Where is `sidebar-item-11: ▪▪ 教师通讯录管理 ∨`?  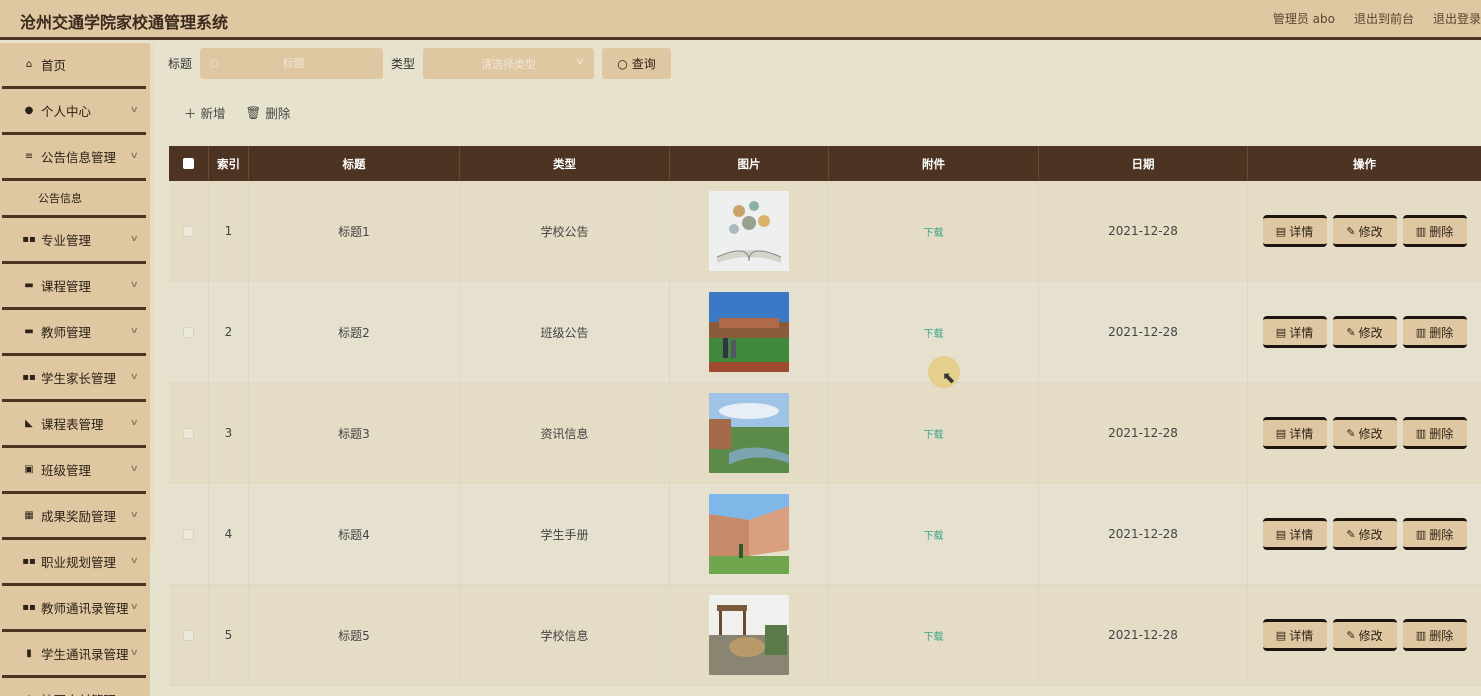
sidebar-item-11: ▪▪ 教师通讯录管理 ∨ is located at coordinates (74, 609).